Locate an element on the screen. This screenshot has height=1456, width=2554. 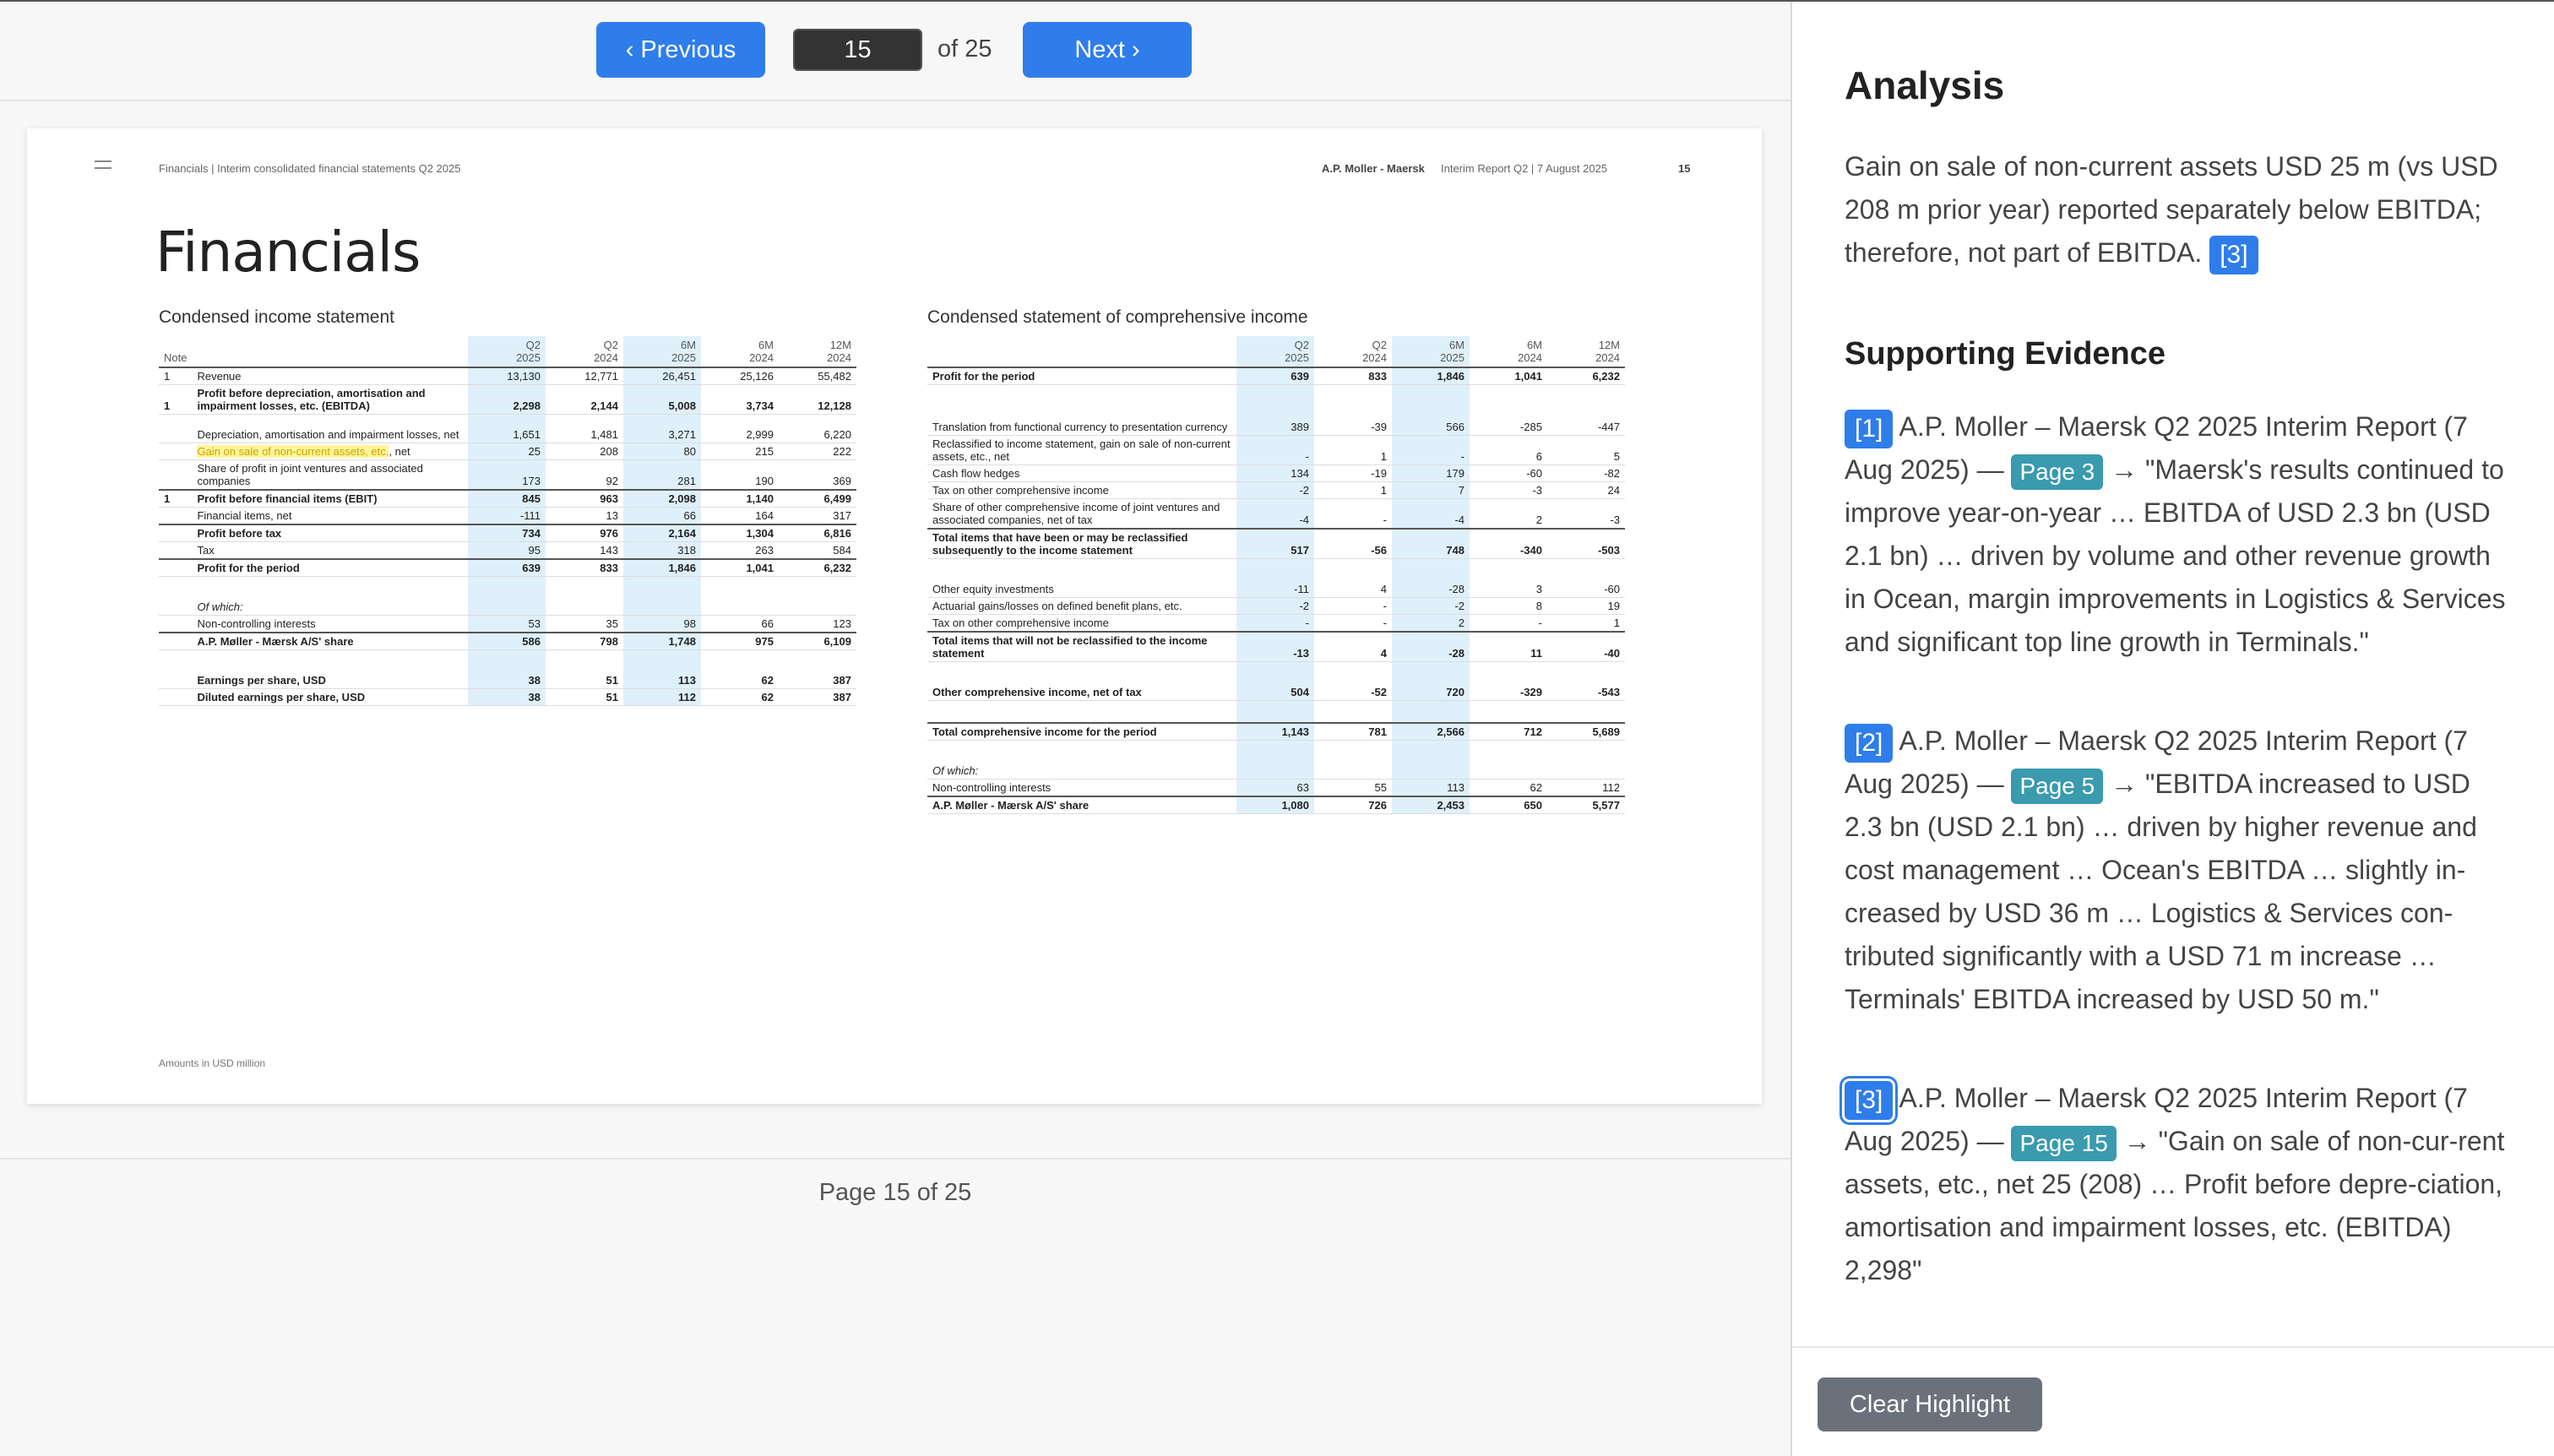
citation-1-button: [1] is located at coordinates (1869, 428).